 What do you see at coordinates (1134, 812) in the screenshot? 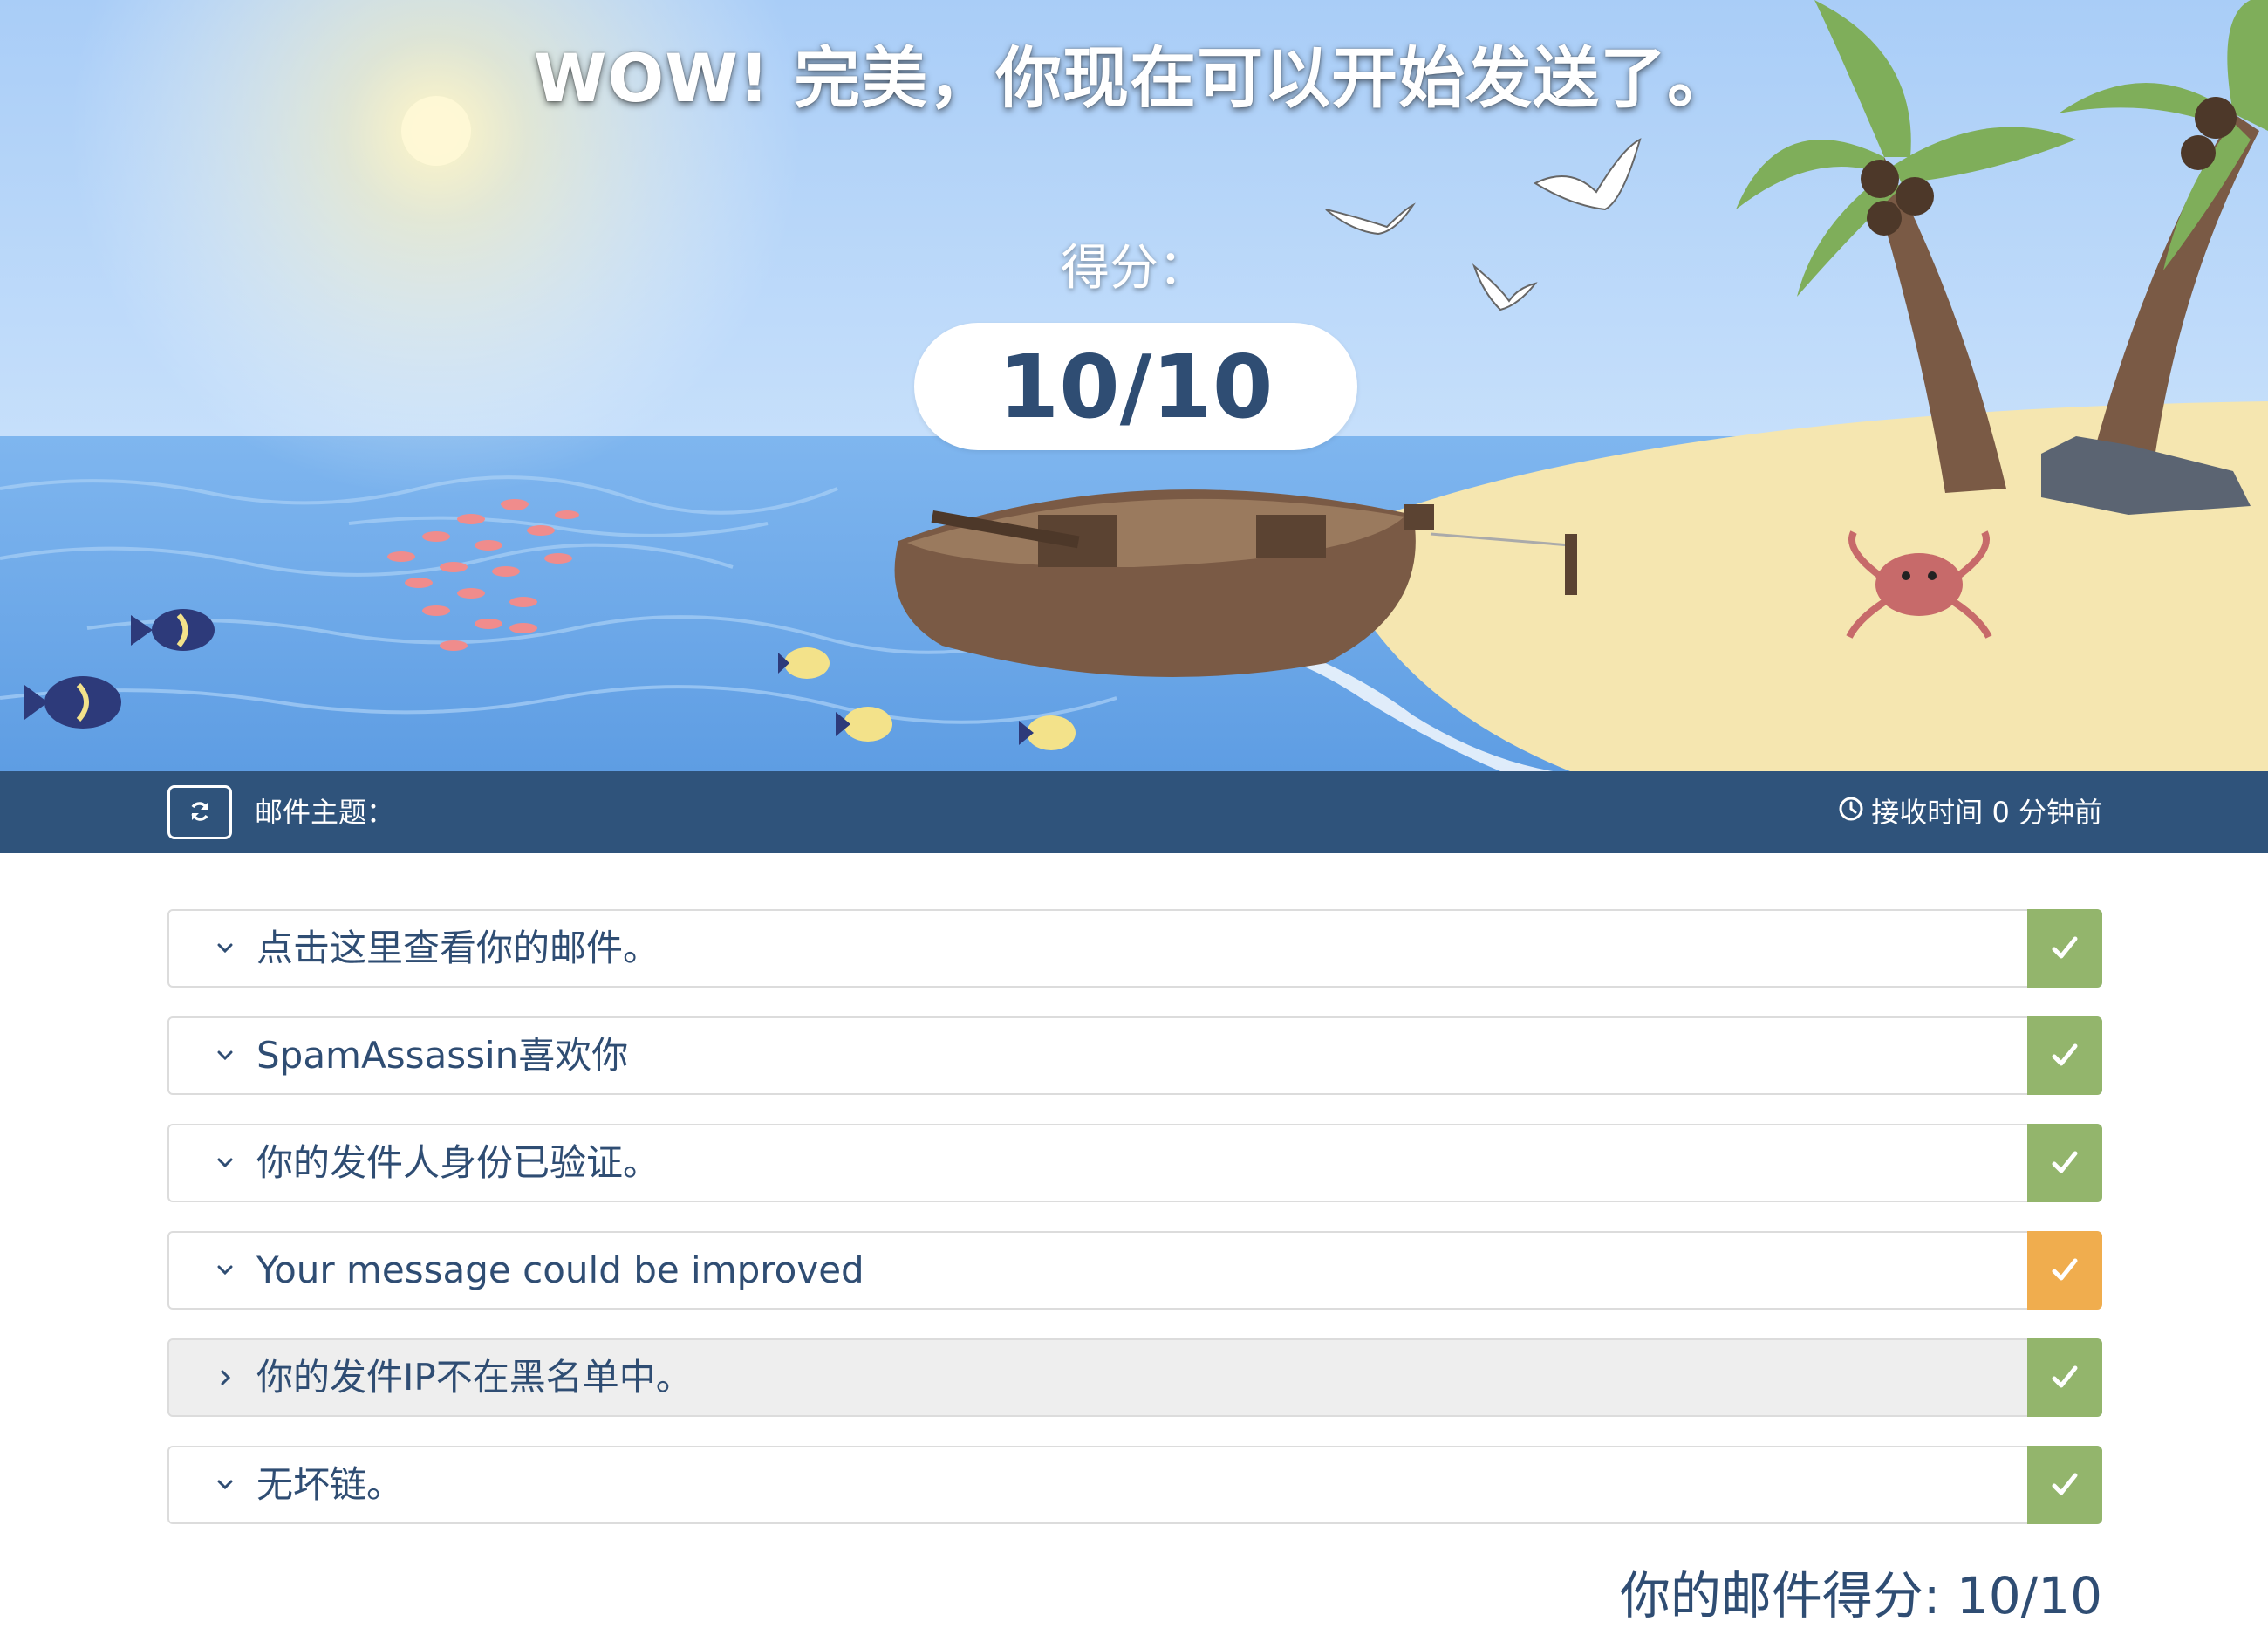
I see `email-meta-bar: 邮件主题： 接收时间 0 分钟前` at bounding box center [1134, 812].